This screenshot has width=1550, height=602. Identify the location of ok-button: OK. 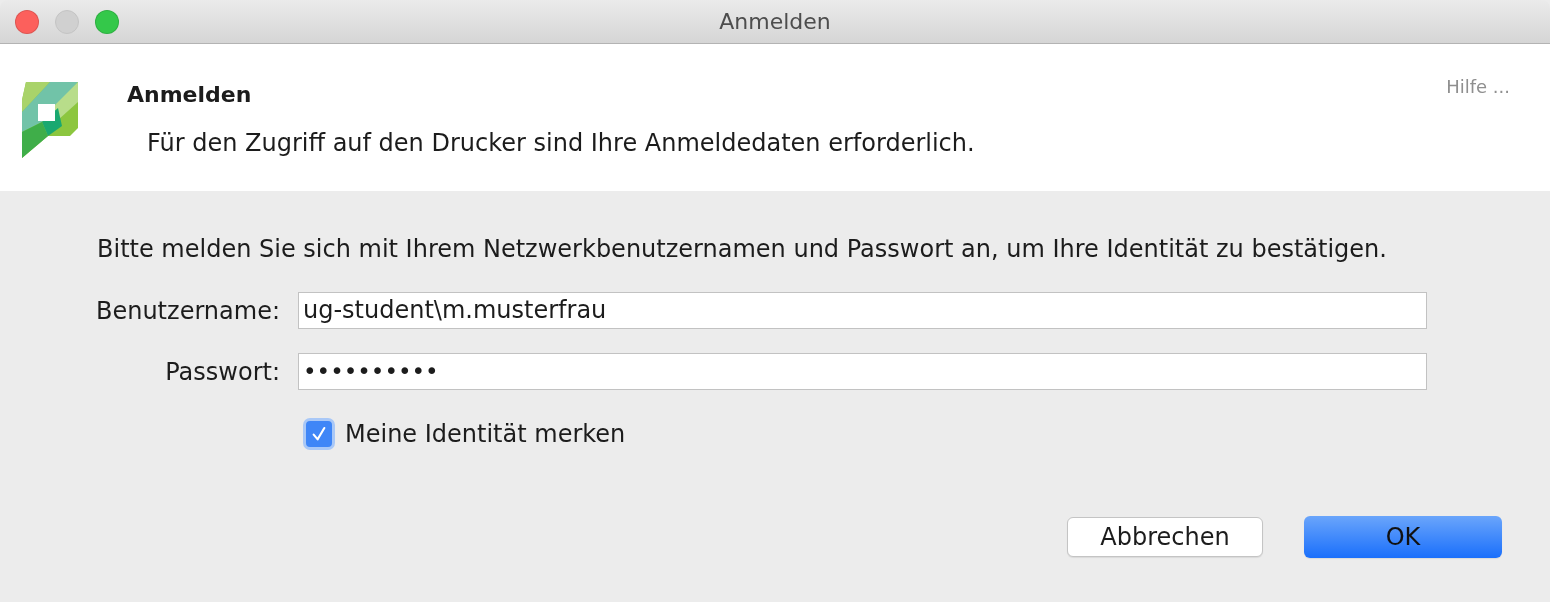
(1403, 537).